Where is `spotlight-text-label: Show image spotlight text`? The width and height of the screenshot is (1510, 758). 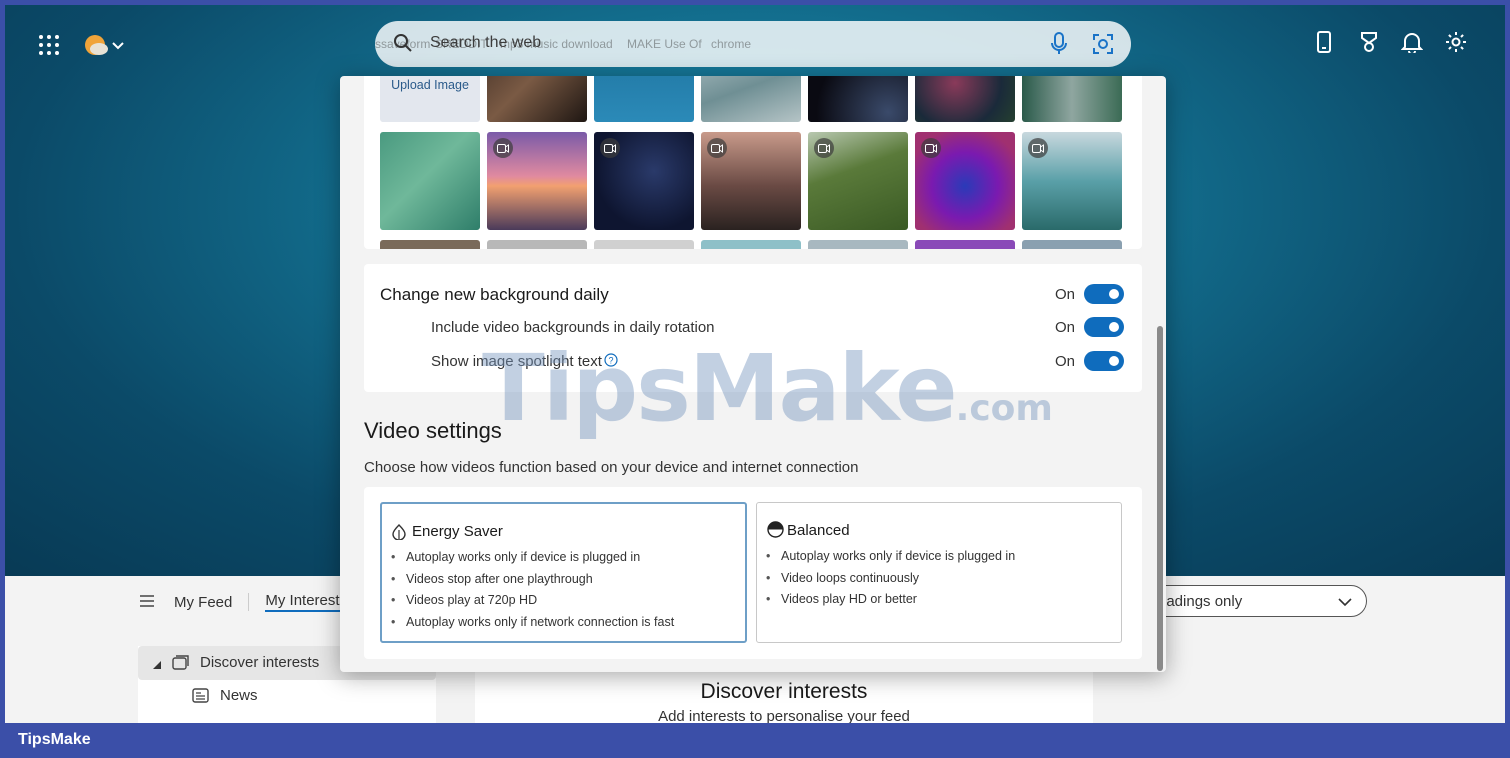 spotlight-text-label: Show image spotlight text is located at coordinates (516, 361).